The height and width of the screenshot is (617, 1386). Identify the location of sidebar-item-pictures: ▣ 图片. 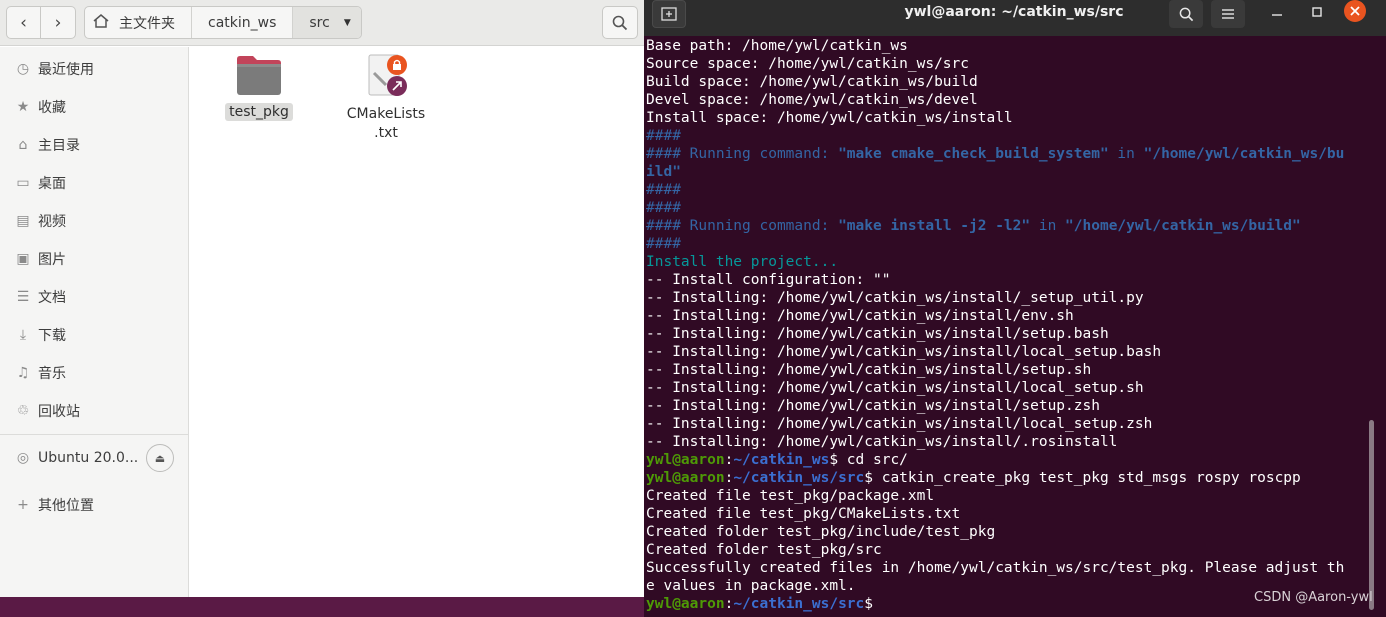
(94, 259).